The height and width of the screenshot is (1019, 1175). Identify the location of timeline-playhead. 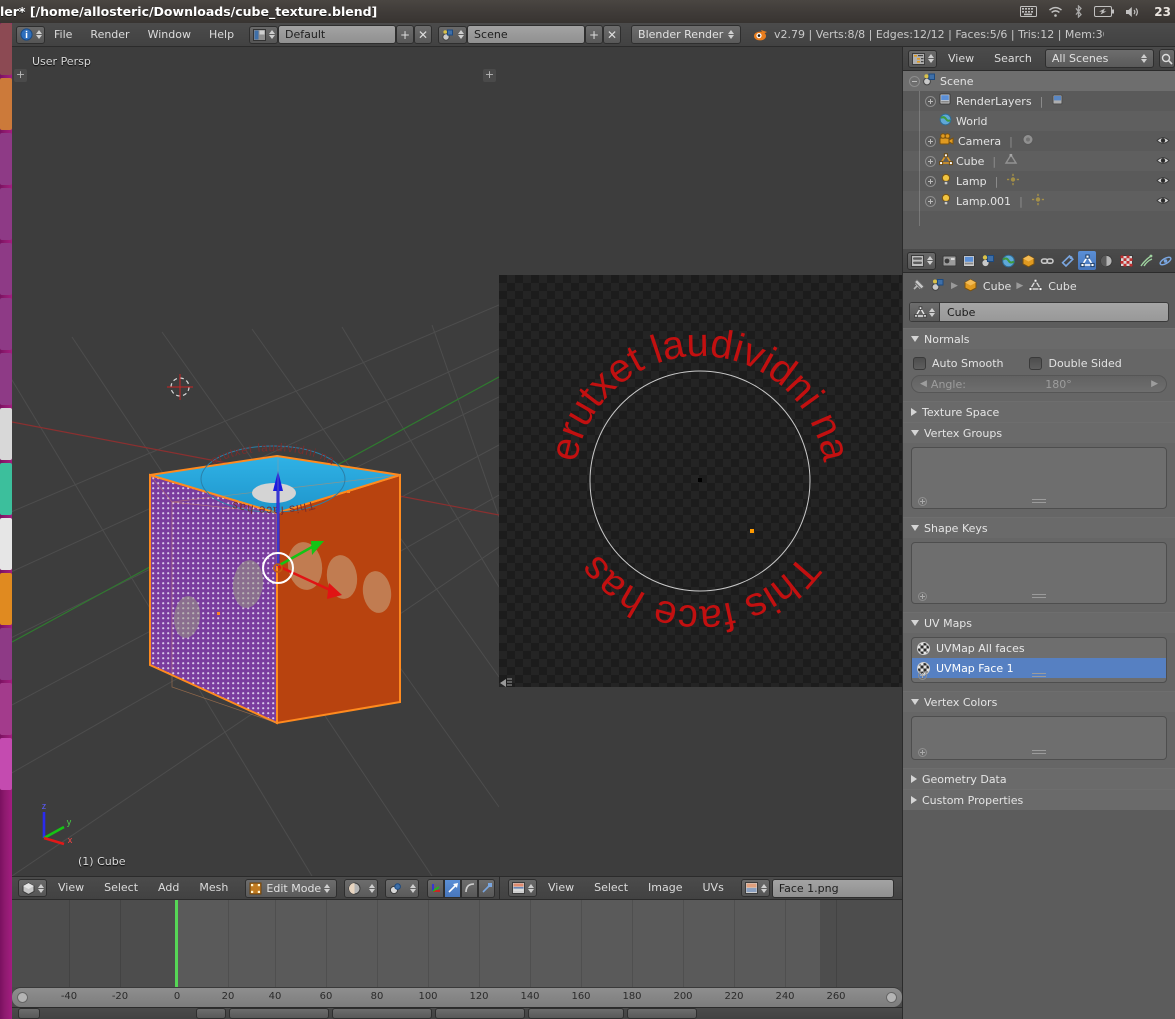
(176, 943).